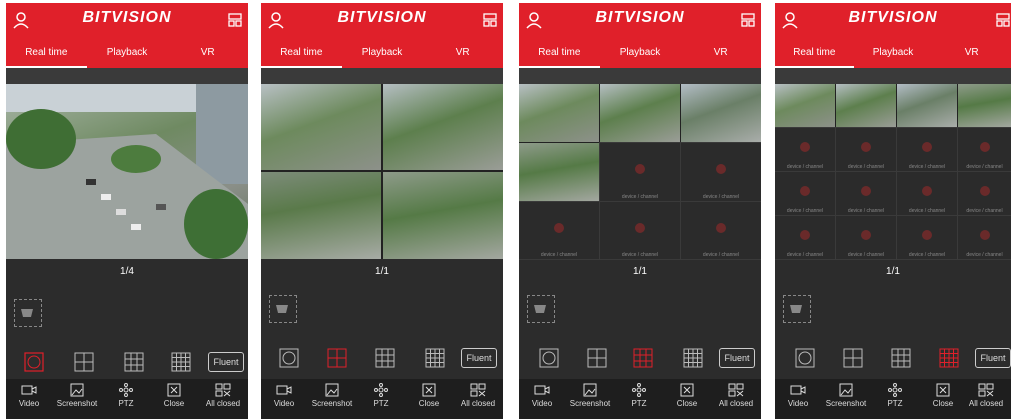 This screenshot has height=419, width=1011. I want to click on app-brand: BITVISION, so click(640, 17).